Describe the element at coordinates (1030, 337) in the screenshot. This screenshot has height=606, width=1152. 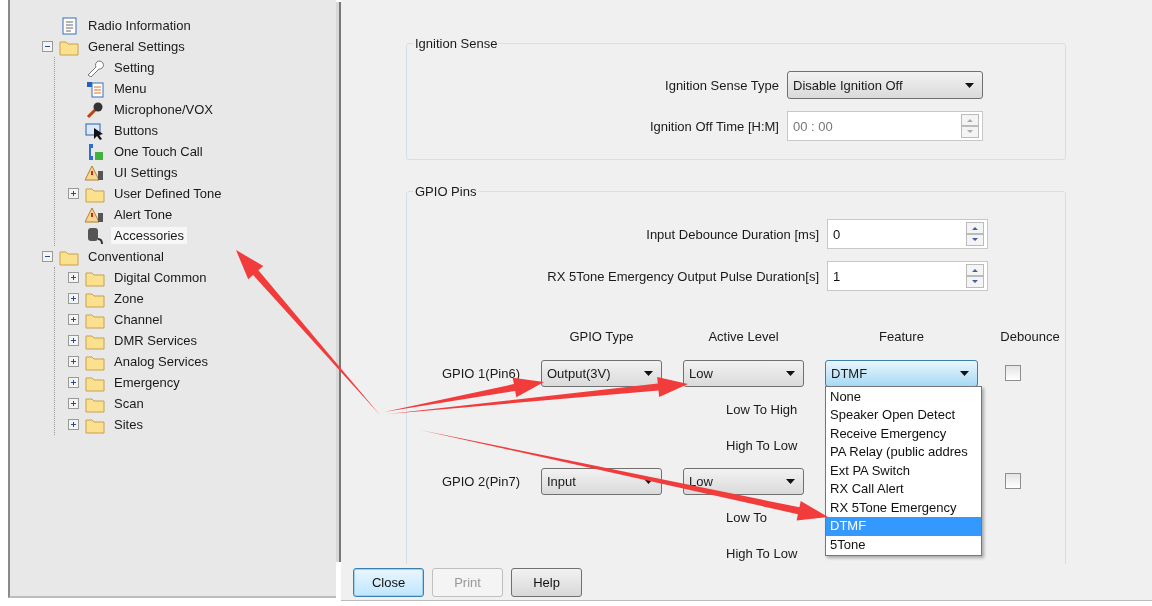
I see `column-header: Debounce` at that location.